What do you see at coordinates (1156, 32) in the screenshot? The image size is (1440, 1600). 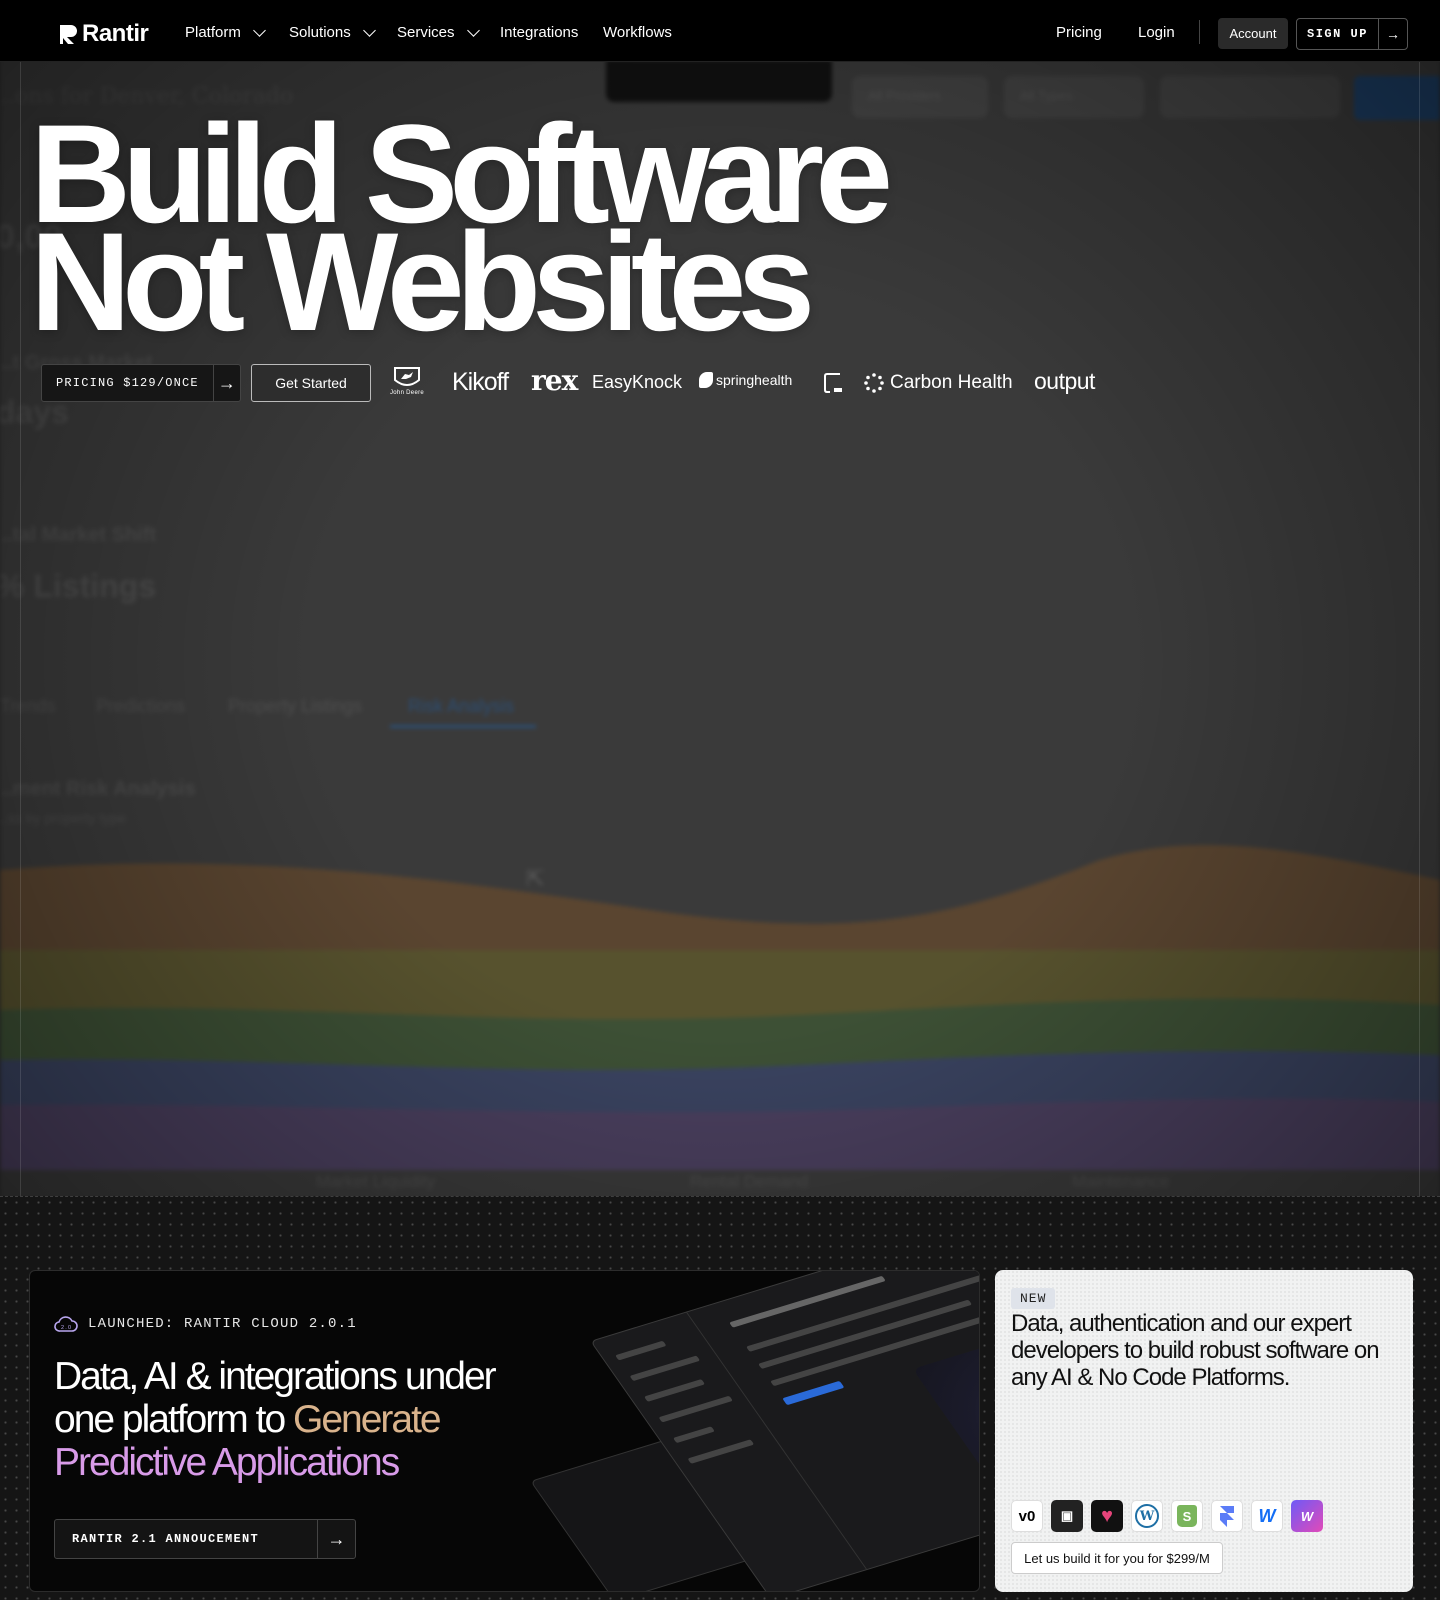 I see `nav-login-link: Login` at bounding box center [1156, 32].